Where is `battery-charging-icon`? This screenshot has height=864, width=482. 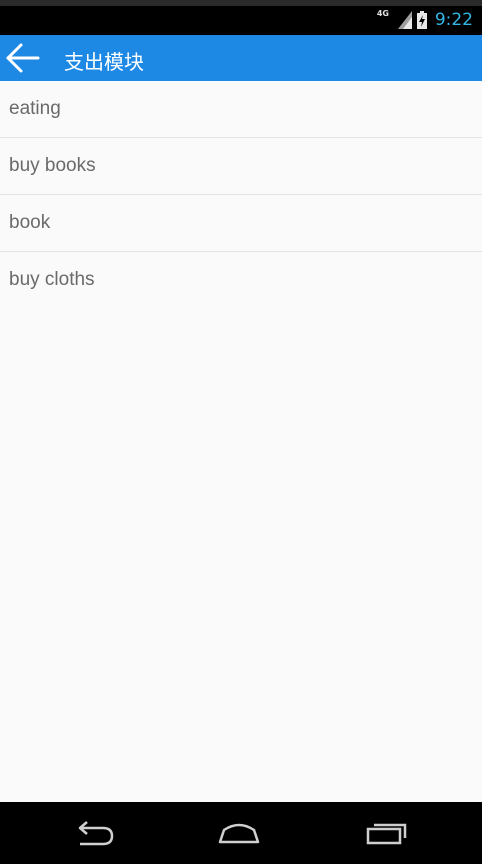 battery-charging-icon is located at coordinates (421, 20).